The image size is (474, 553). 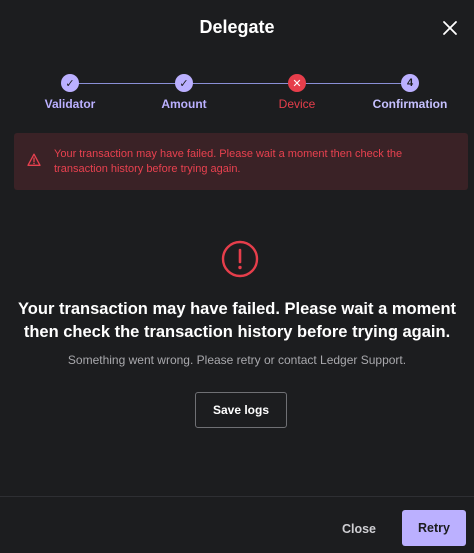 I want to click on save-logs-button: Save logs, so click(x=241, y=410).